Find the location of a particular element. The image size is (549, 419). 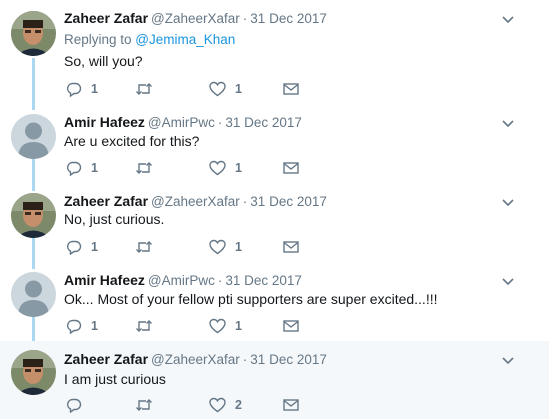

like-count: 2 is located at coordinates (238, 405).